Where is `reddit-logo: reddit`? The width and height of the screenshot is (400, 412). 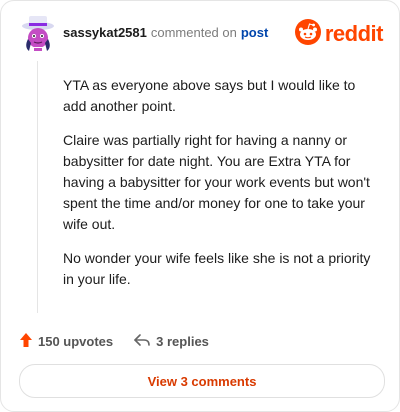
reddit-logo: reddit is located at coordinates (339, 34).